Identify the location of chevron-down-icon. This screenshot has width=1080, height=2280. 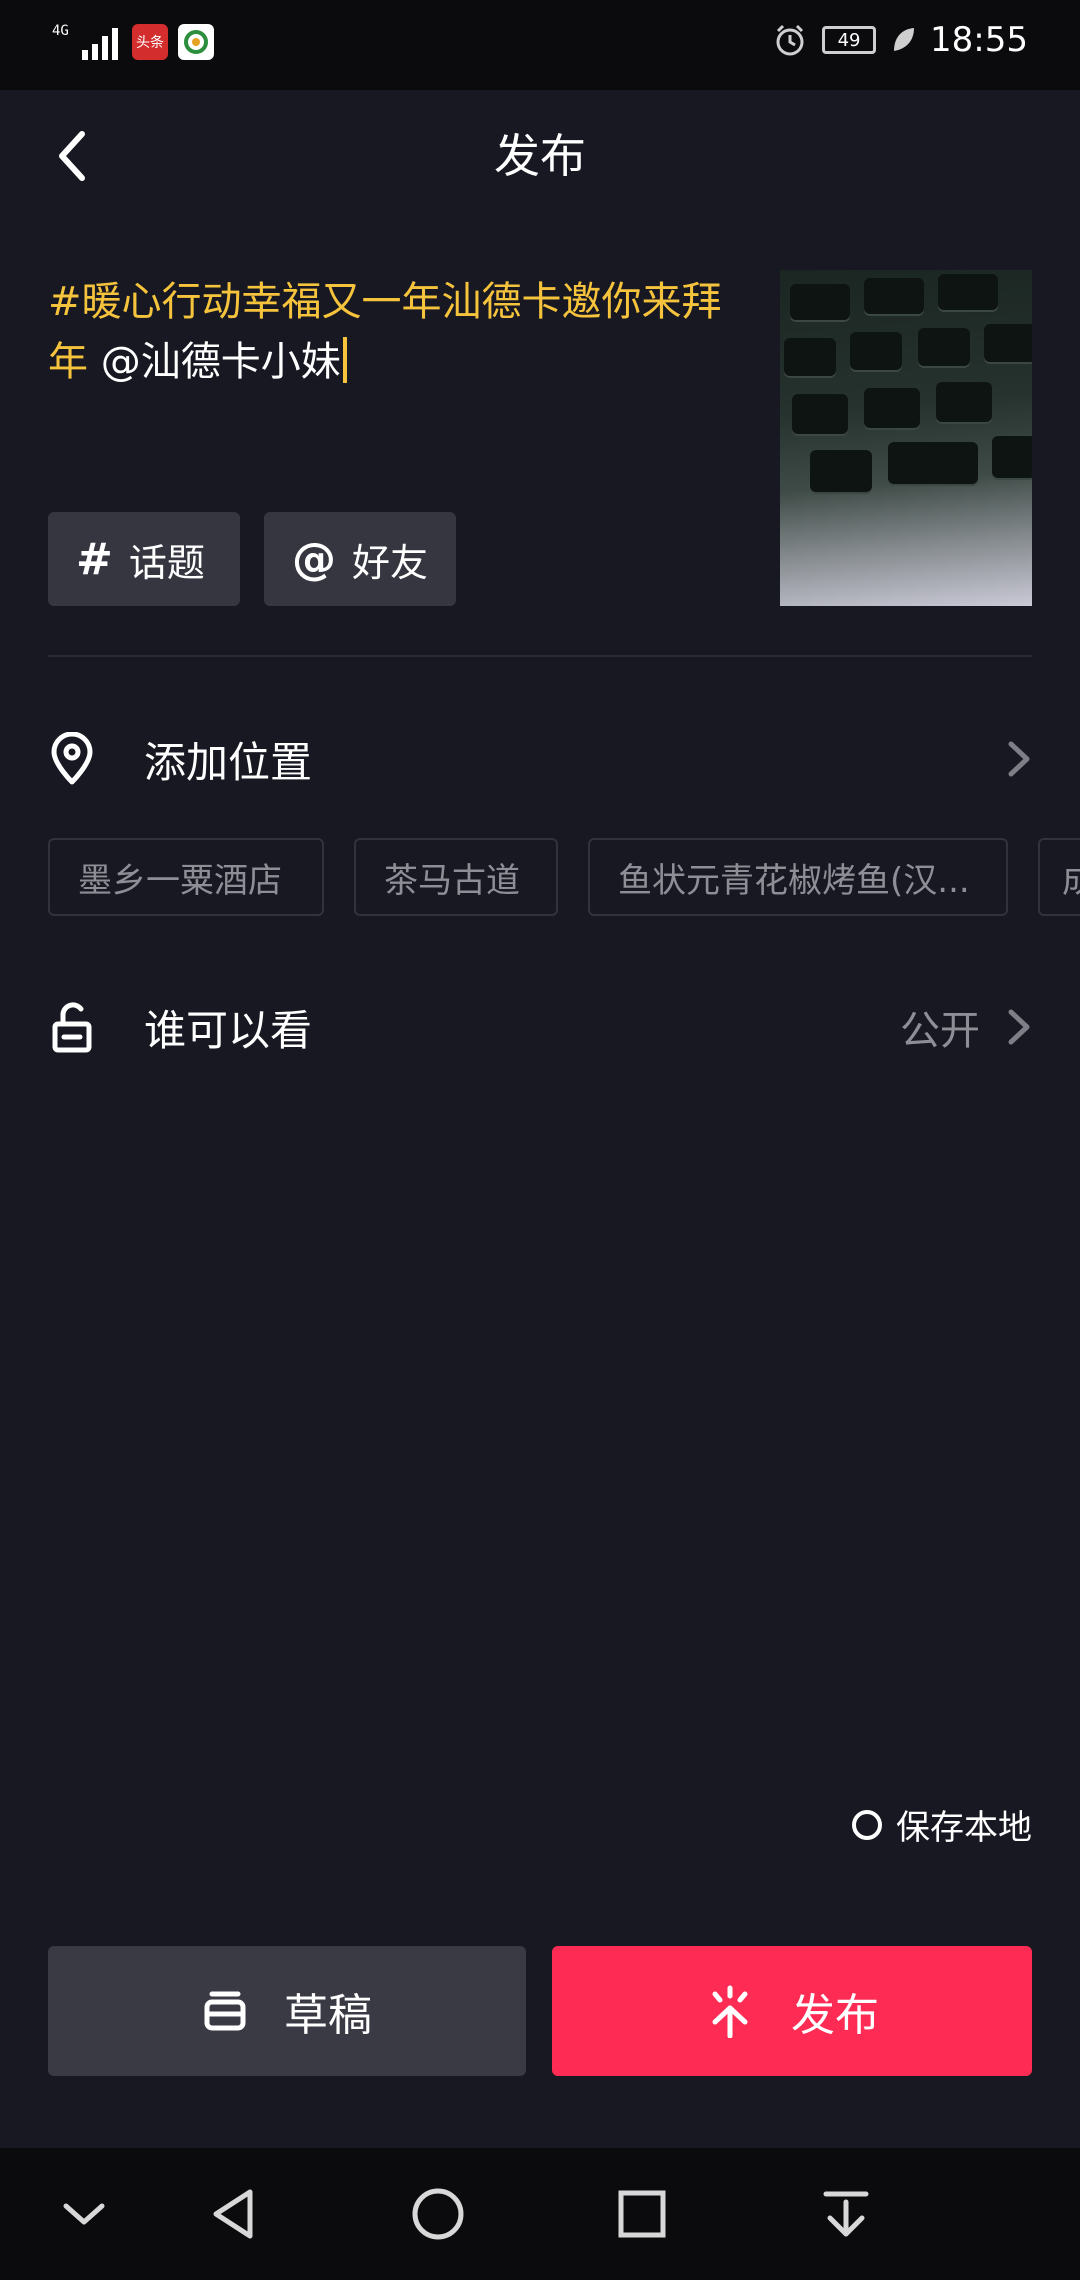
(84, 2214).